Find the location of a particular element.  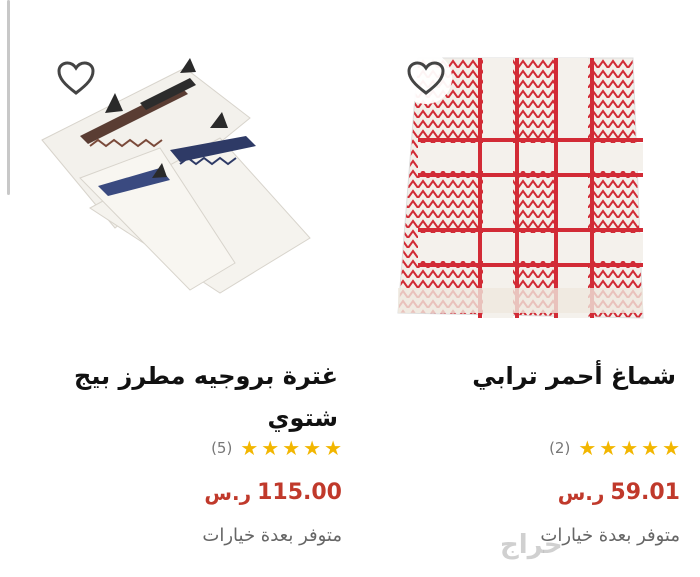

rating-count: (2) is located at coordinates (560, 448).